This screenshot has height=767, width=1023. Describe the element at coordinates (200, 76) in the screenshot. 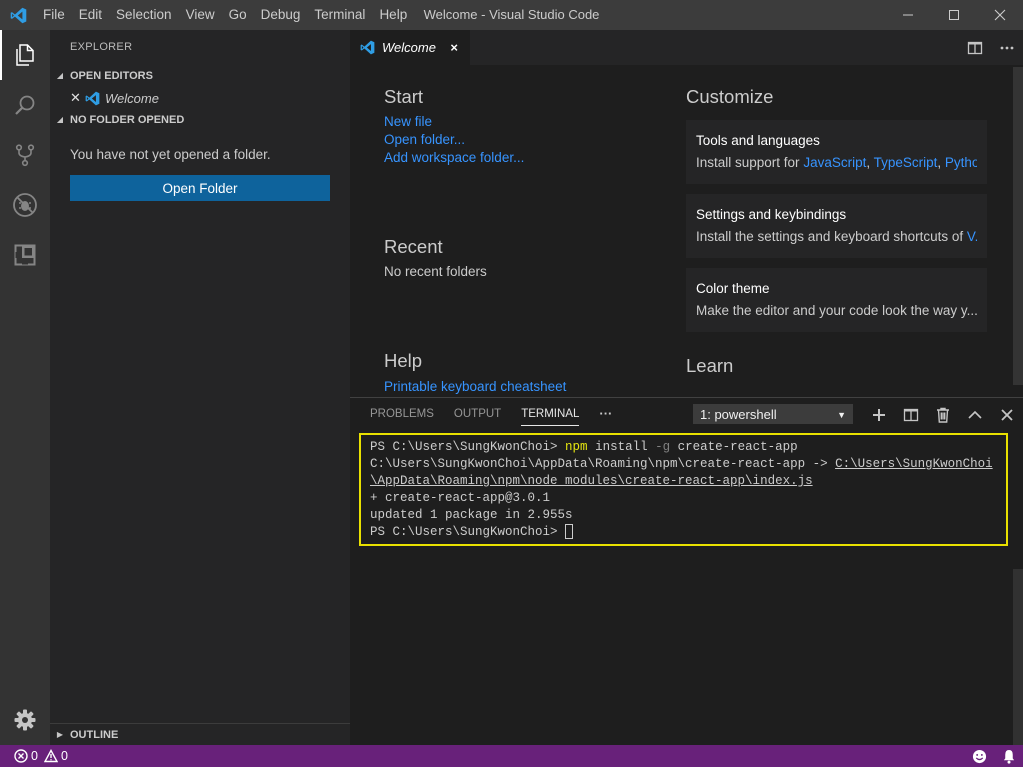

I see `open-editors-header: ◢ OPEN EDITORS` at that location.